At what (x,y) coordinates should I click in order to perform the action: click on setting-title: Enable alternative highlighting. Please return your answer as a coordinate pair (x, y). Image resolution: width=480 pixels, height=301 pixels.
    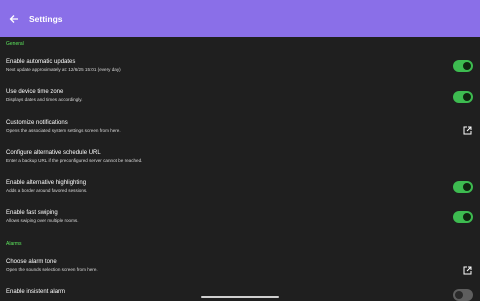
    Looking at the image, I should click on (46, 183).